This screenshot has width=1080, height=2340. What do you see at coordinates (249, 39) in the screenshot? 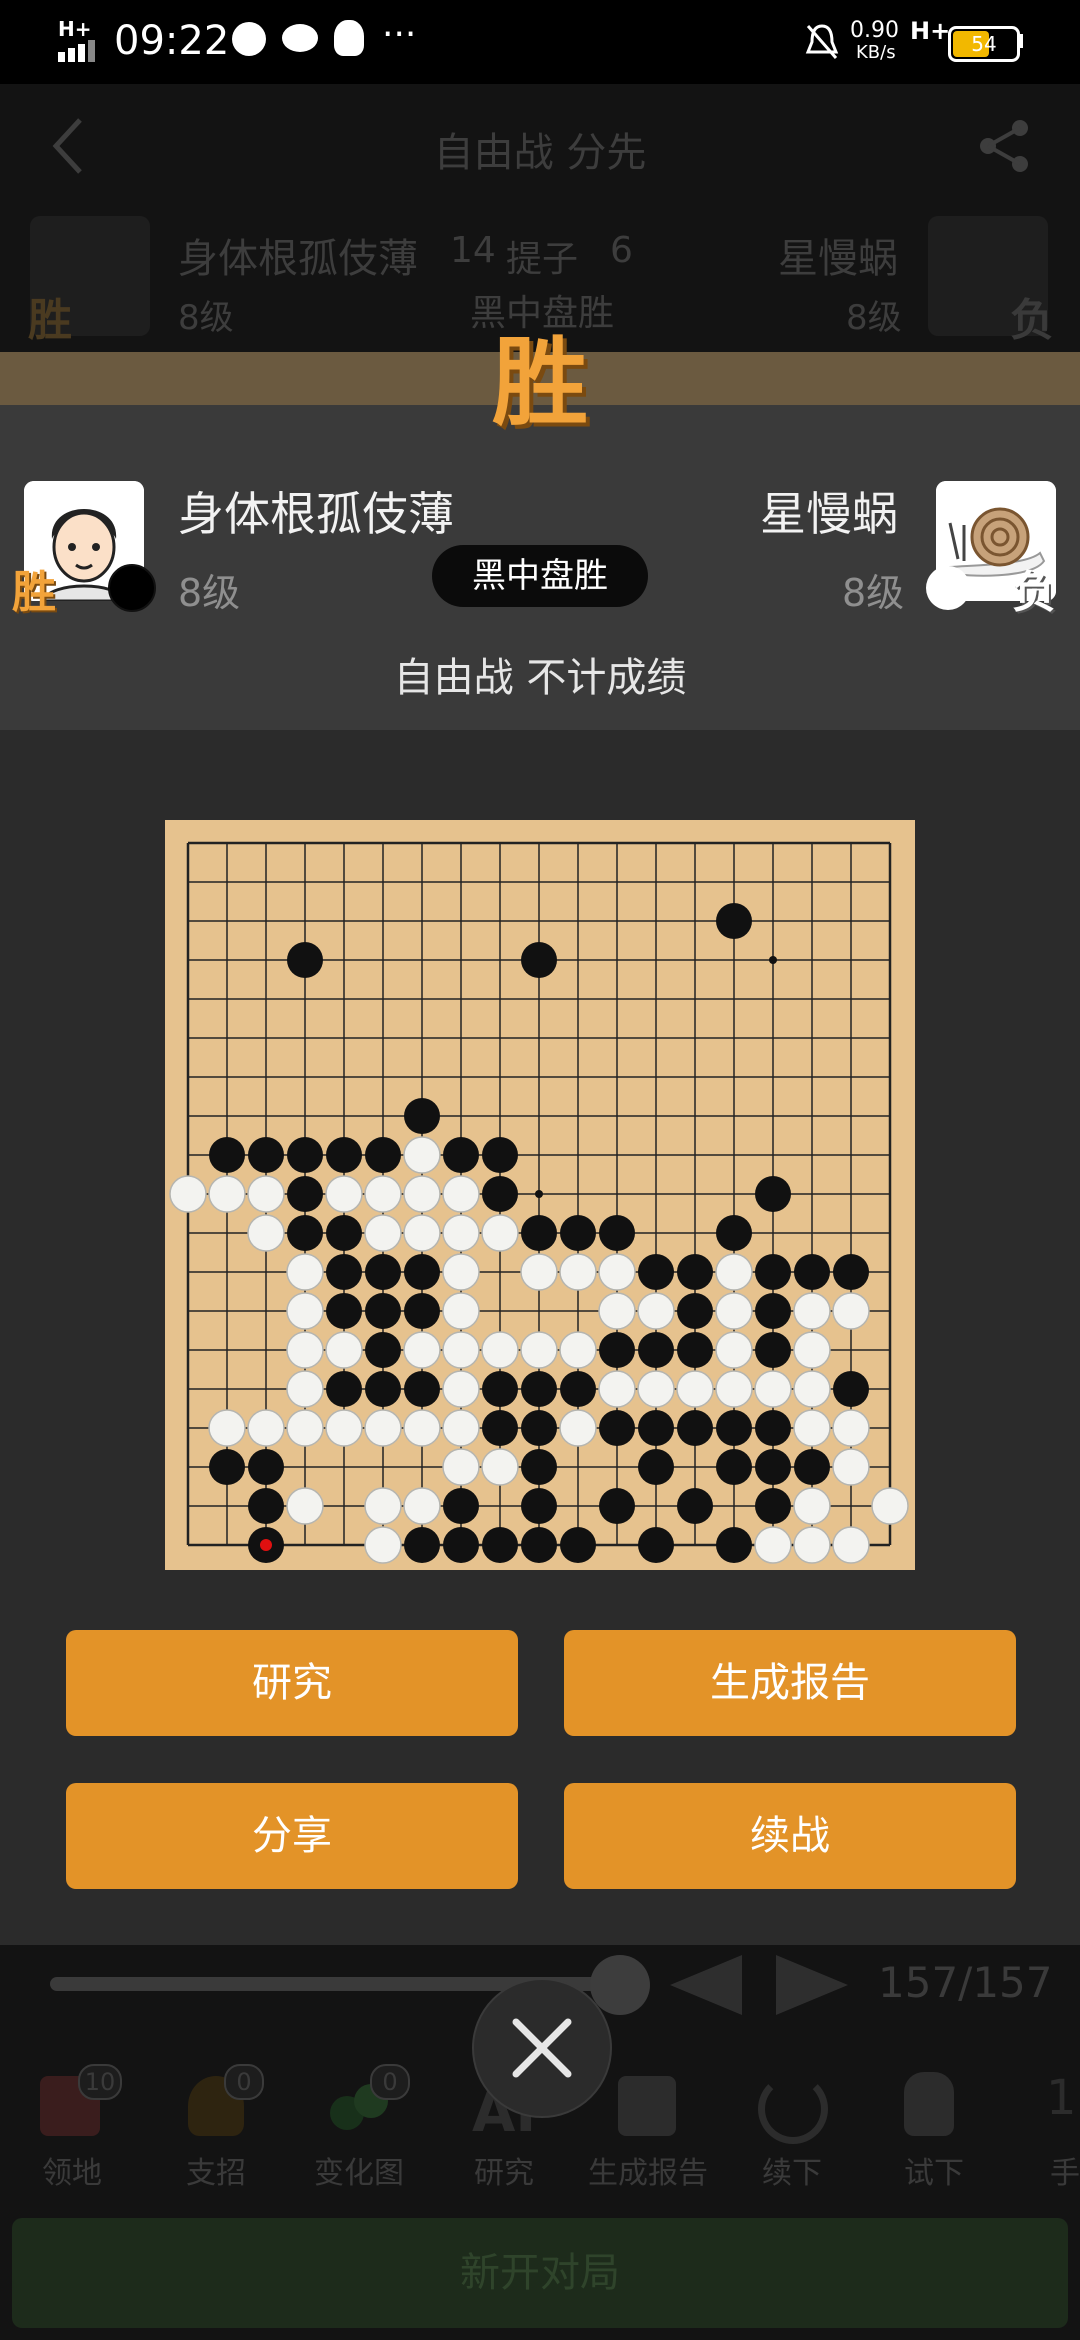
I see `speedometer-icon` at bounding box center [249, 39].